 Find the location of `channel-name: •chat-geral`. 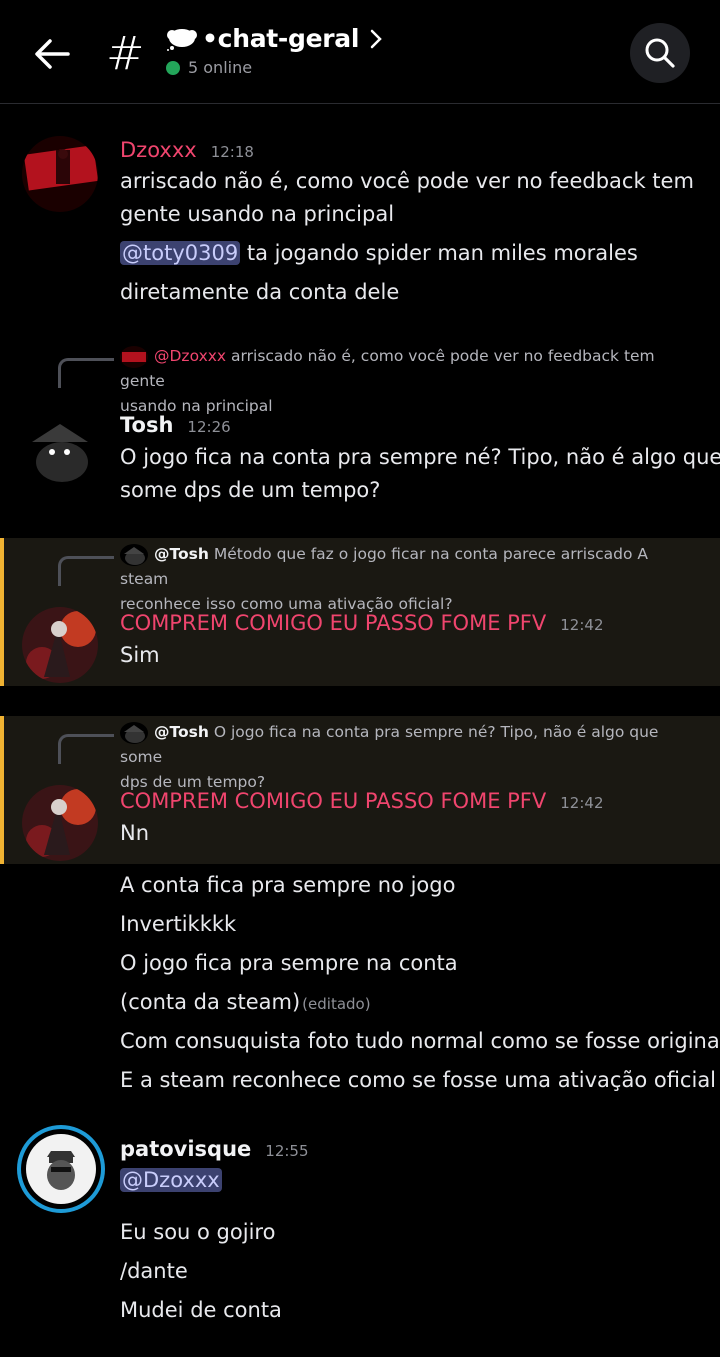

channel-name: •chat-geral is located at coordinates (281, 38).